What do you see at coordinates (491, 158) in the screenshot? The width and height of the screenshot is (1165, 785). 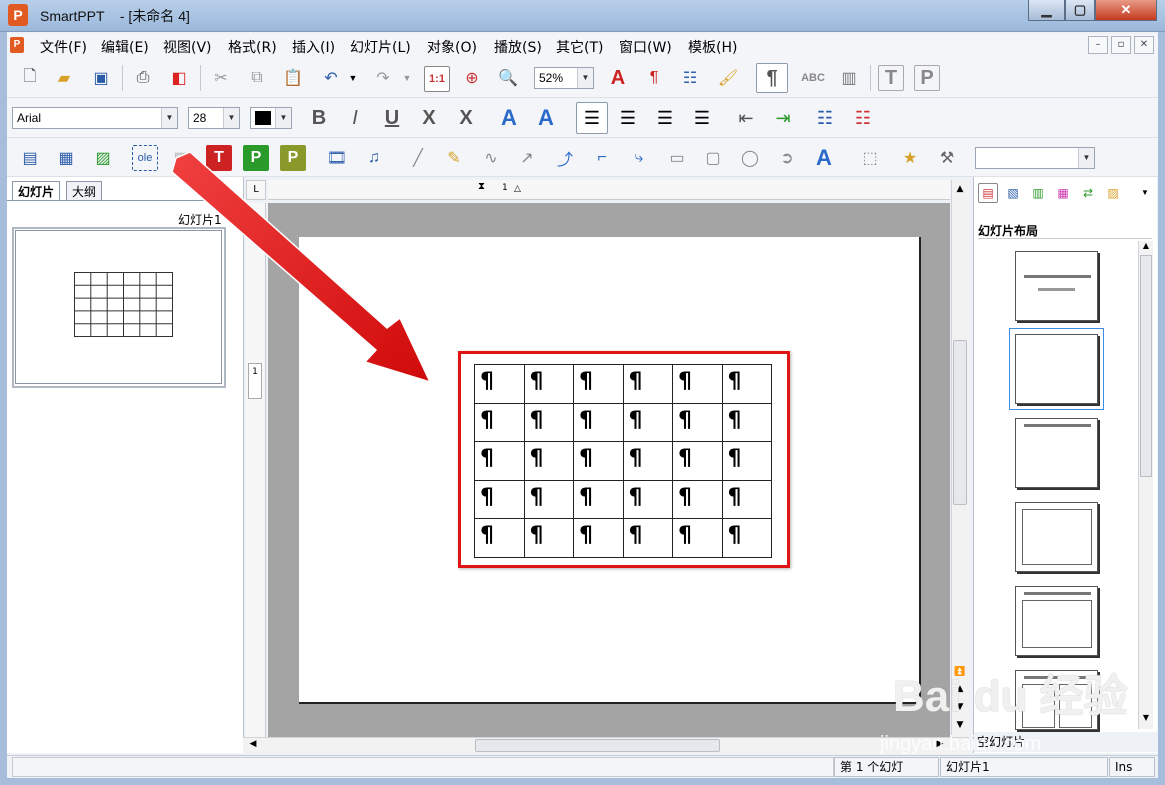 I see `curve-icon: ∿` at bounding box center [491, 158].